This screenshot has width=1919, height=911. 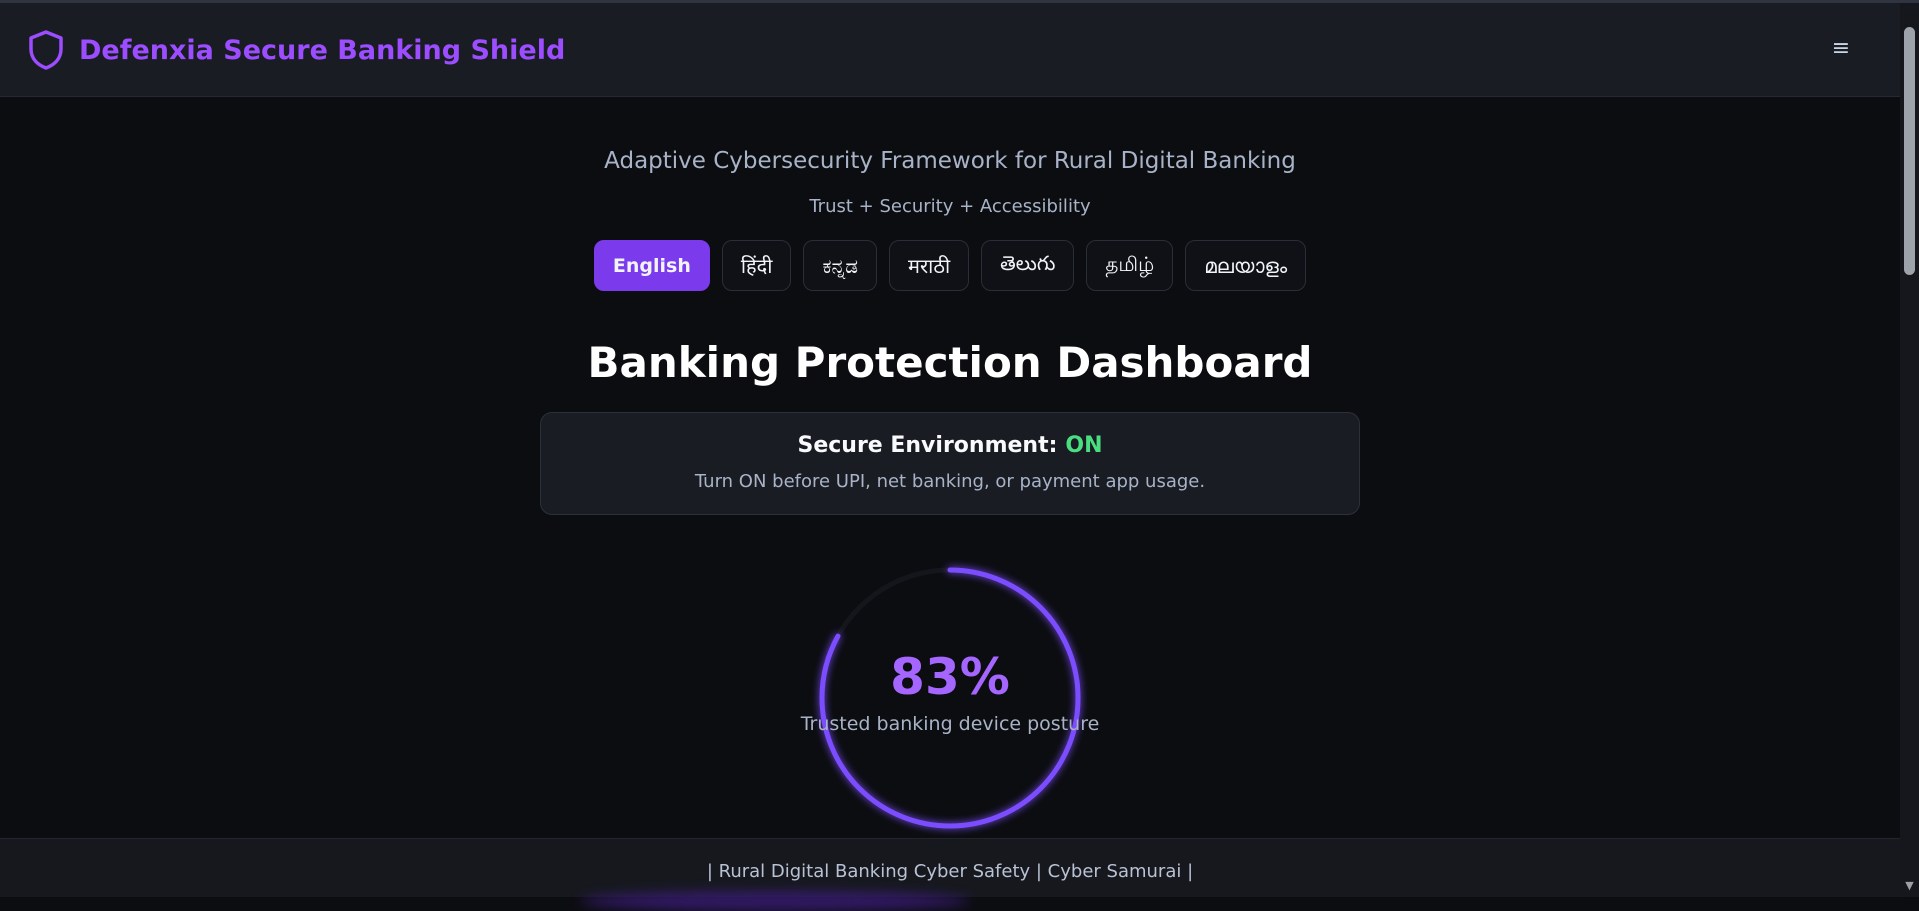 I want to click on language-button-telugu: తెలుగు, so click(x=1028, y=265).